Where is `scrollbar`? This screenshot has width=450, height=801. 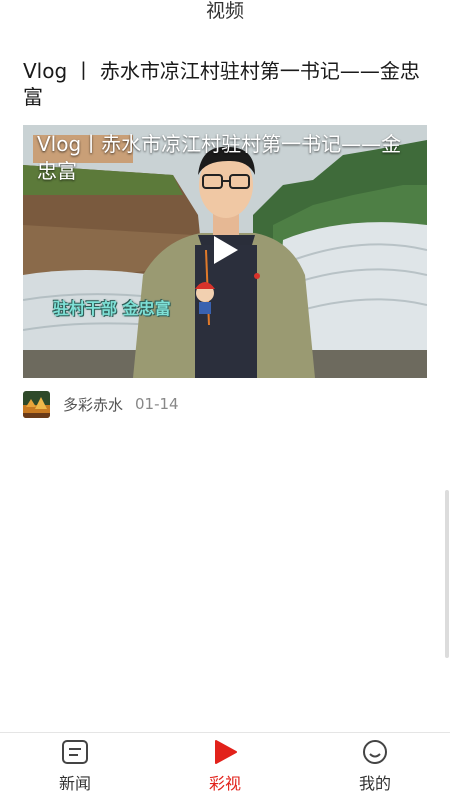 scrollbar is located at coordinates (447, 574).